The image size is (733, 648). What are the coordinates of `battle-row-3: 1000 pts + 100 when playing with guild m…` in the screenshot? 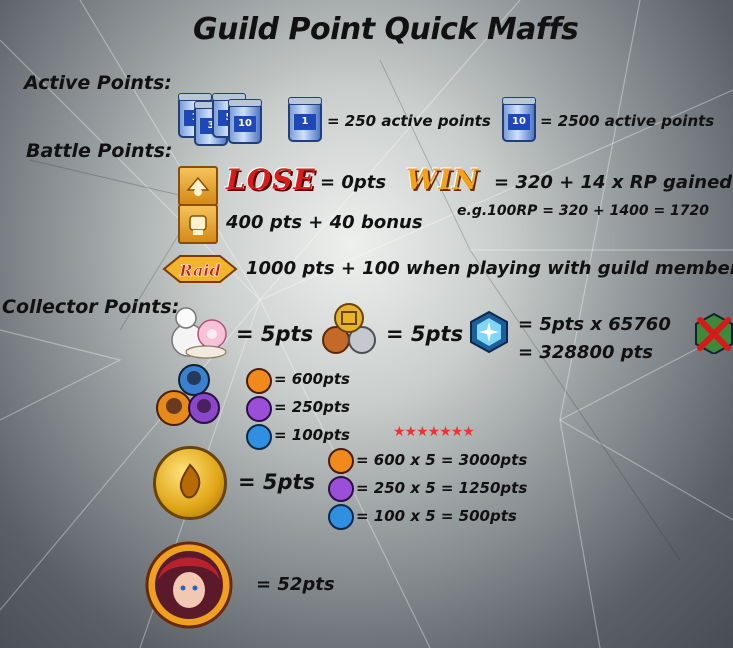 It's located at (489, 268).